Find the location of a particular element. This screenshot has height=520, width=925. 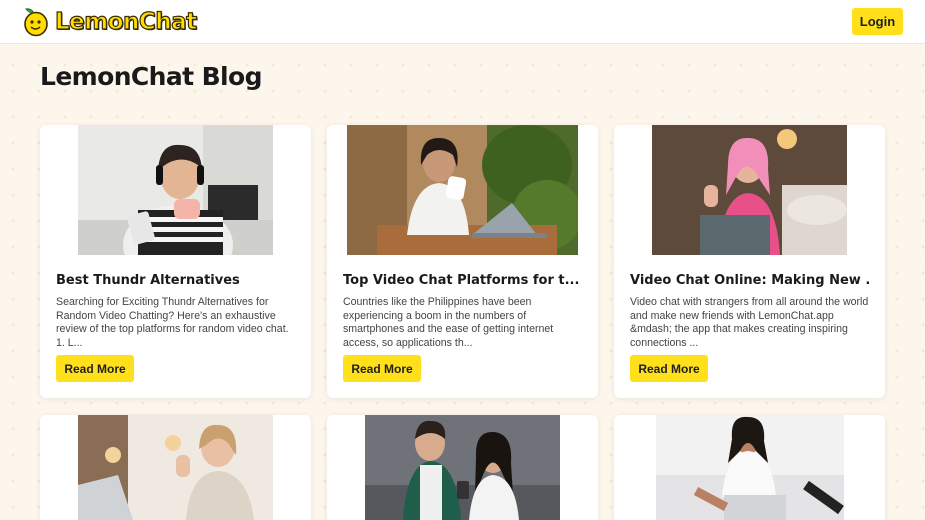

lemon-logo-icon is located at coordinates (36, 22).